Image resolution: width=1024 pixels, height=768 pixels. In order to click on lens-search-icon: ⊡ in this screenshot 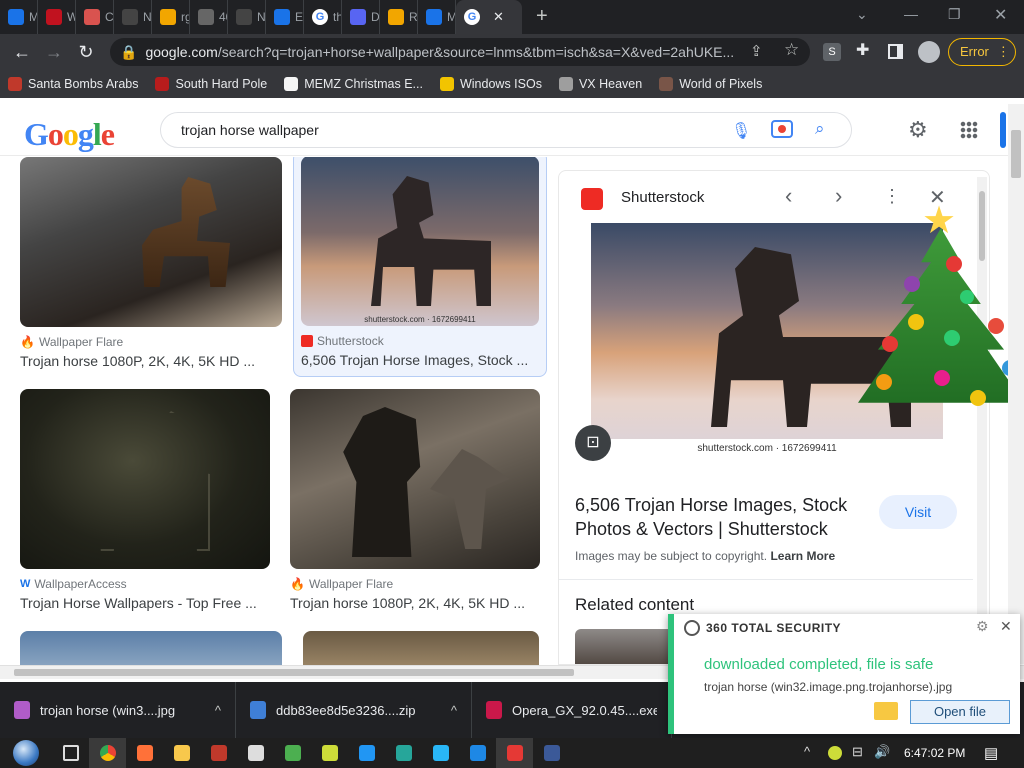, I will do `click(593, 443)`.